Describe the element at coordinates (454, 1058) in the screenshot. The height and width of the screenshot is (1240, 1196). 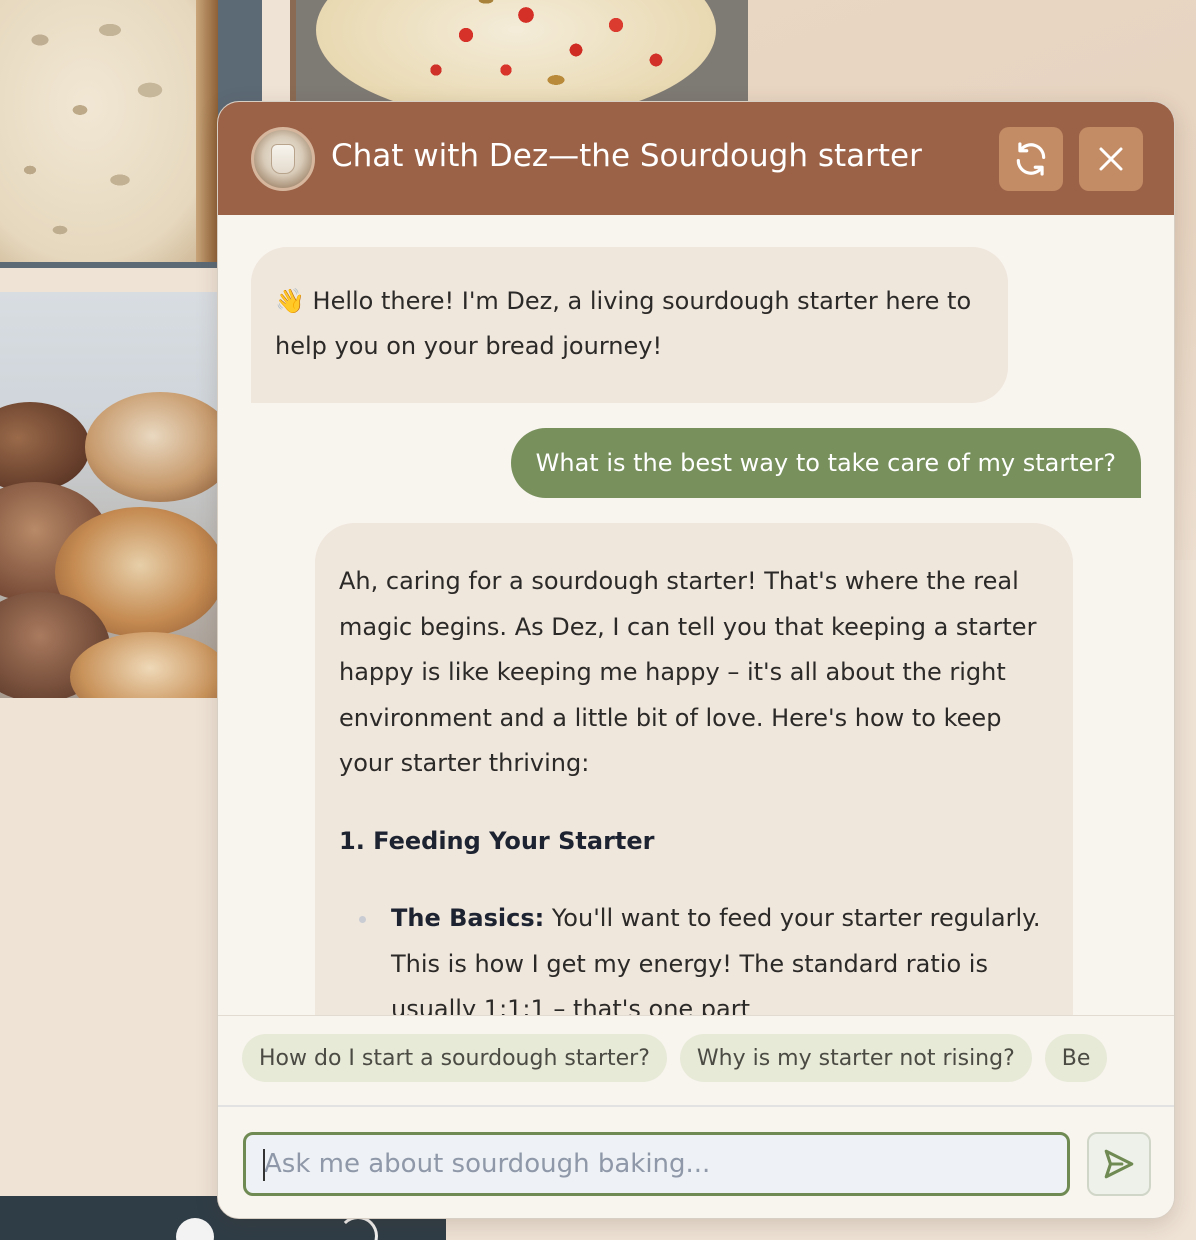
I see `suggestion-chip: How do I start a sourdough starter?` at that location.